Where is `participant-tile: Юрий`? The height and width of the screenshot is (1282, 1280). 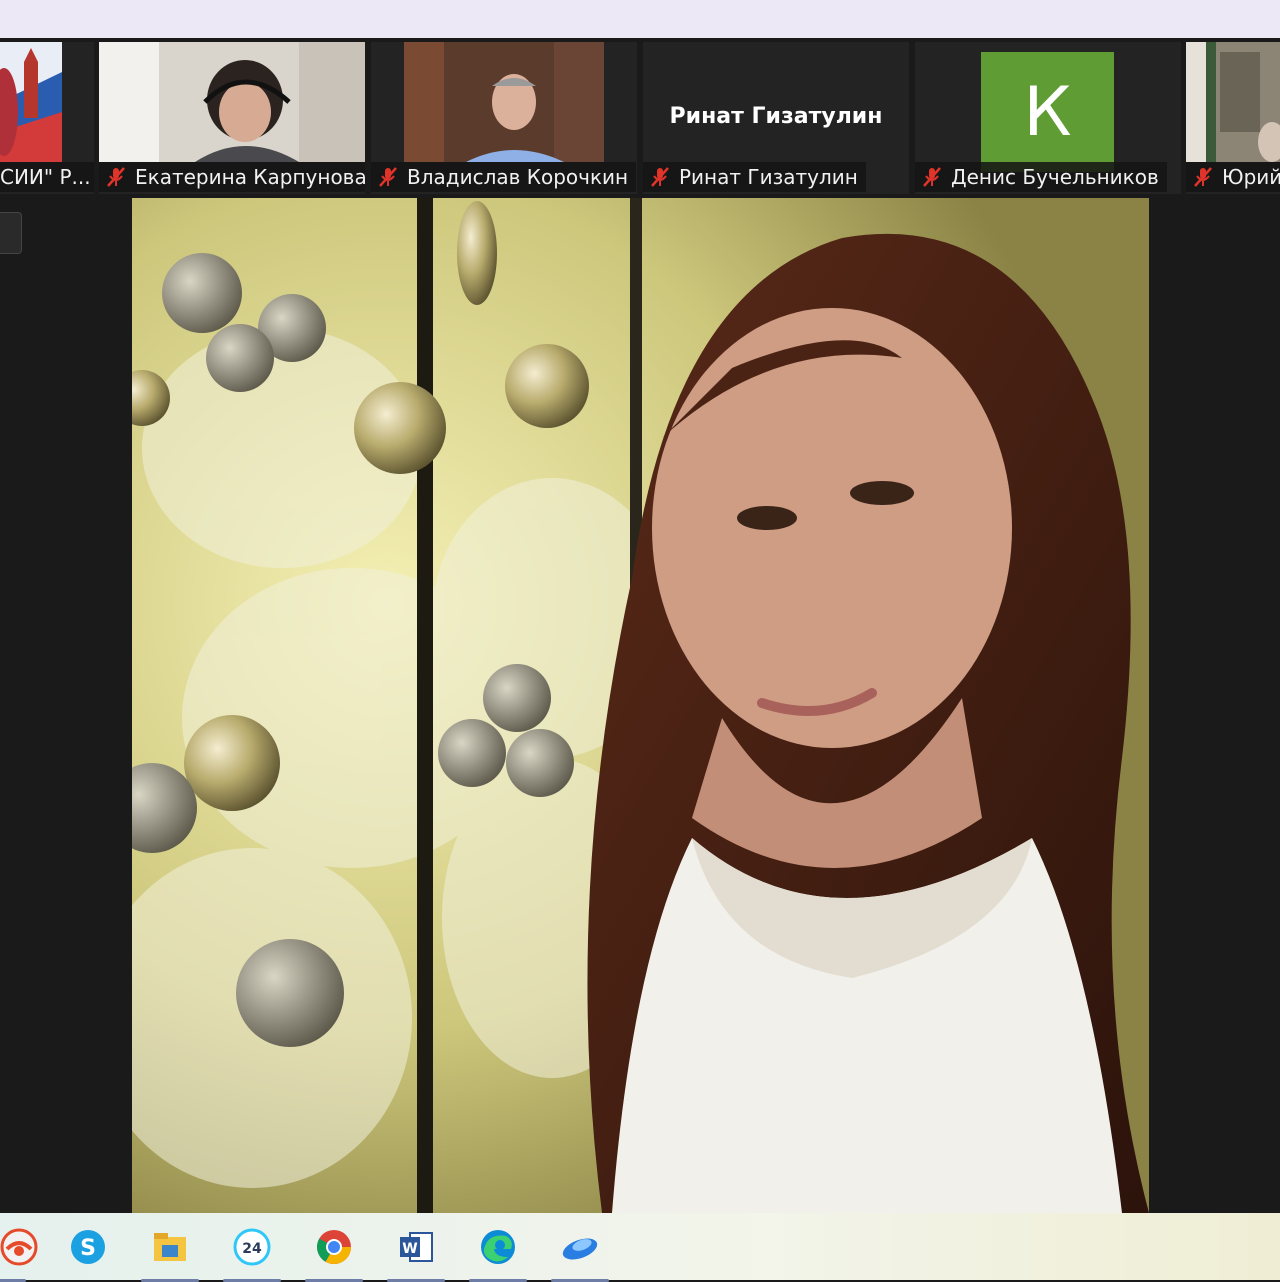 participant-tile: Юрий is located at coordinates (1233, 118).